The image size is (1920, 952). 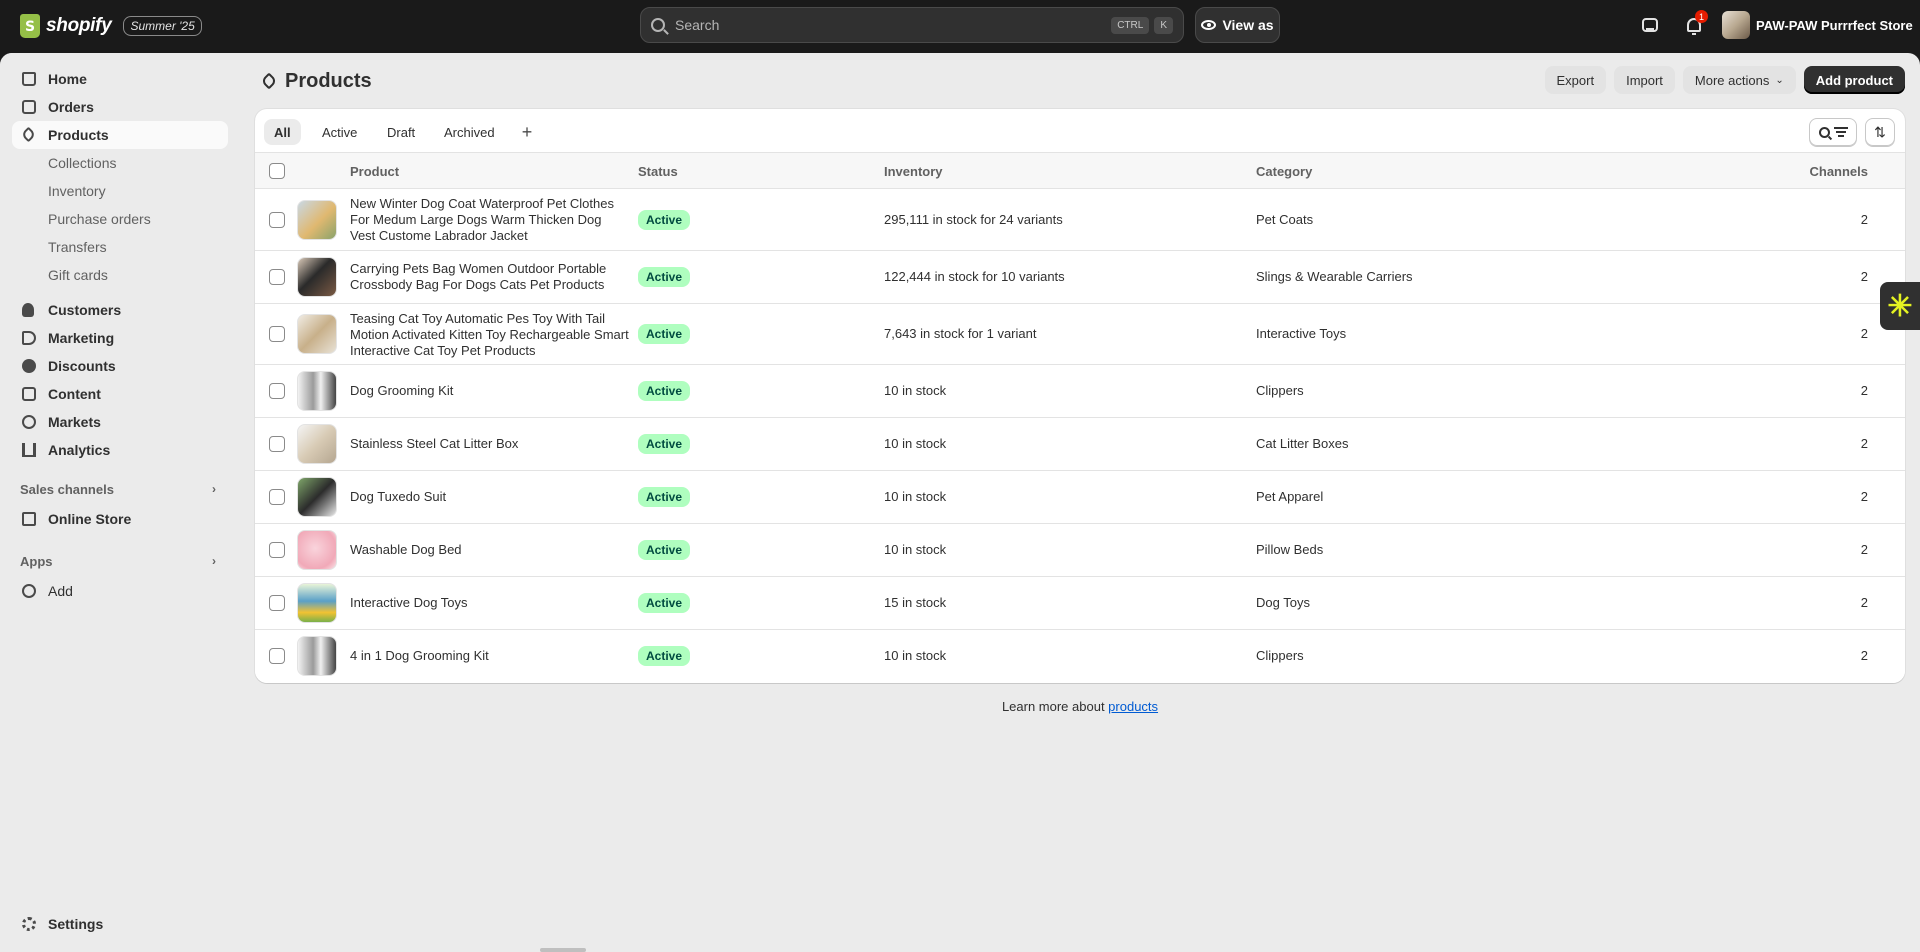 I want to click on sidebar-item-inventory: Inventory, so click(x=120, y=191).